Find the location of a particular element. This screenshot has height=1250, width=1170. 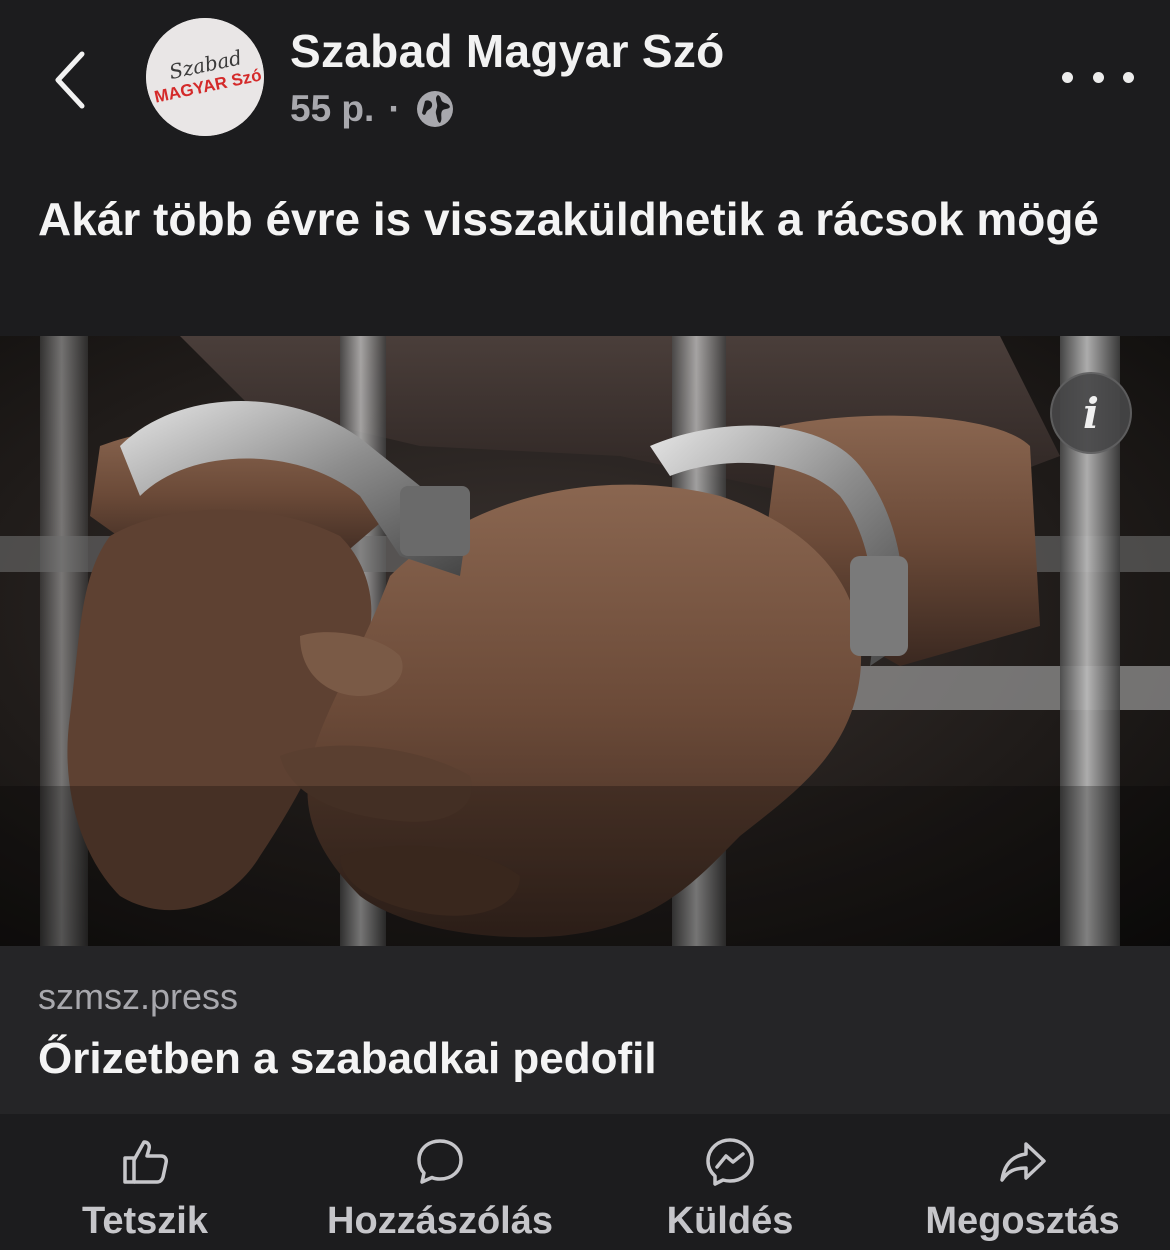

share-icon is located at coordinates (1023, 1162).